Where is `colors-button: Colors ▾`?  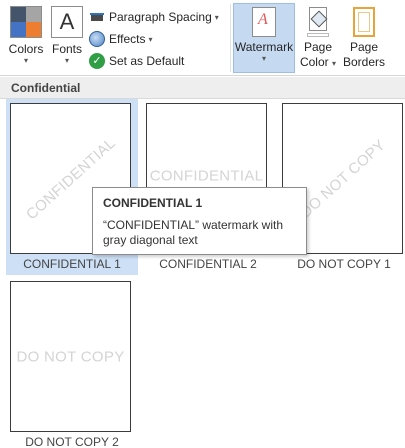 colors-button: Colors ▾ is located at coordinates (26, 39).